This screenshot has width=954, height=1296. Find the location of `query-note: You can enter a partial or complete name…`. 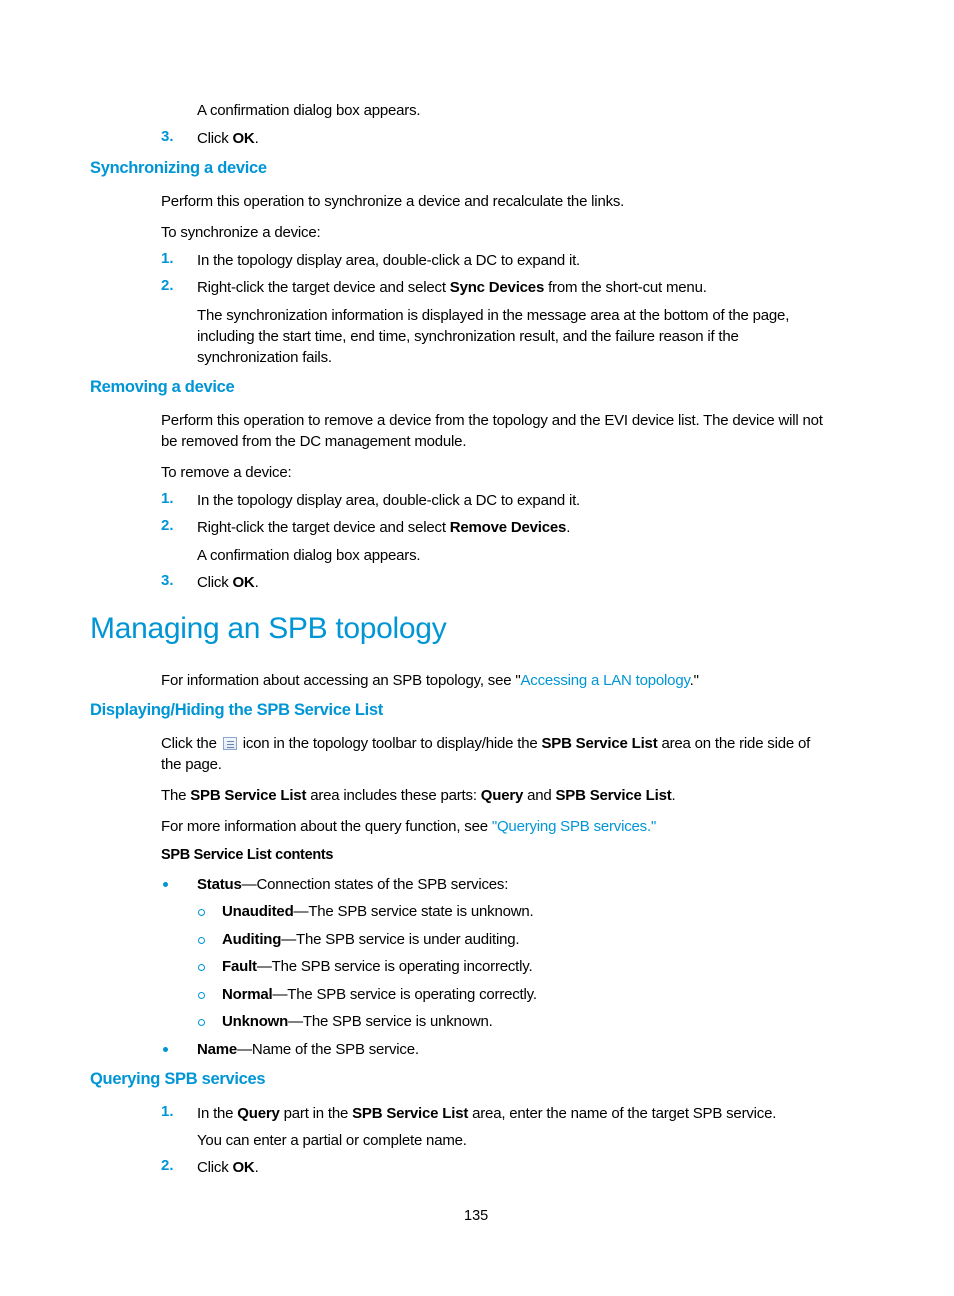

query-note: You can enter a partial or complete name… is located at coordinates (332, 1140).